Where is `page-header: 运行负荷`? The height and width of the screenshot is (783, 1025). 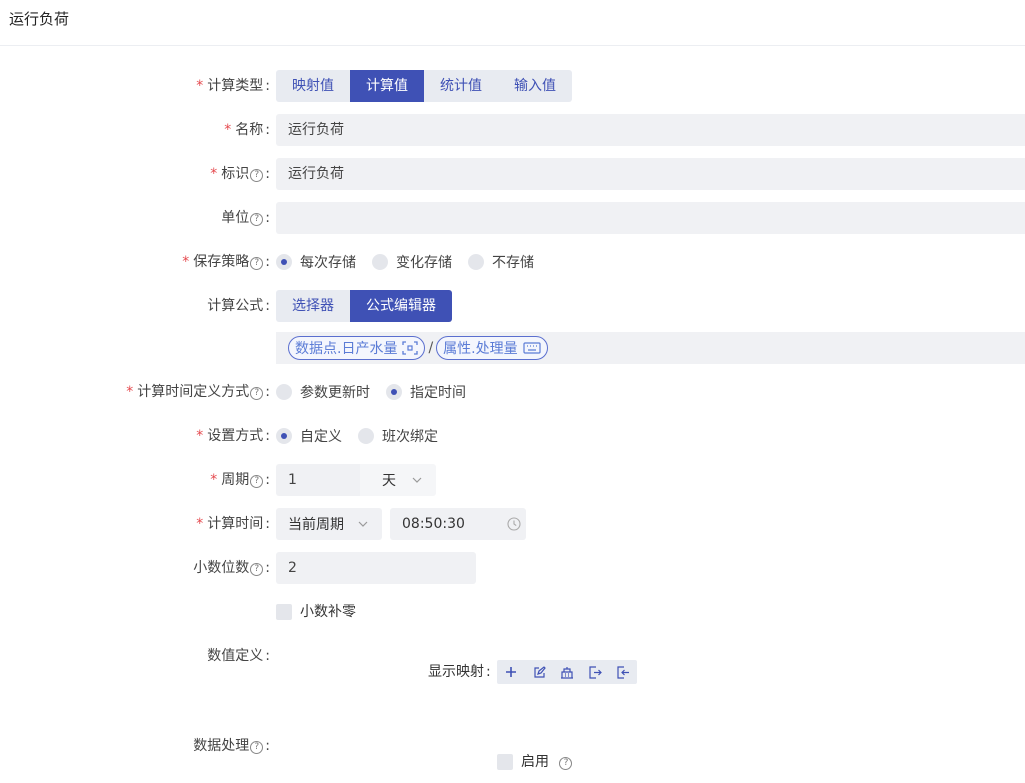 page-header: 运行负荷 is located at coordinates (512, 23).